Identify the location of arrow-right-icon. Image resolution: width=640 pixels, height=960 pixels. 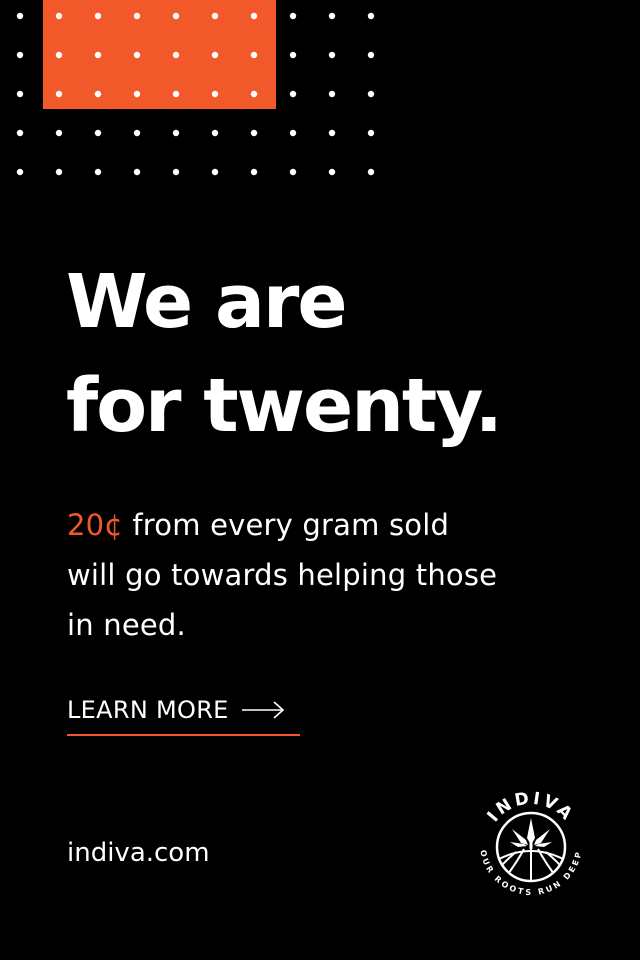
(262, 710).